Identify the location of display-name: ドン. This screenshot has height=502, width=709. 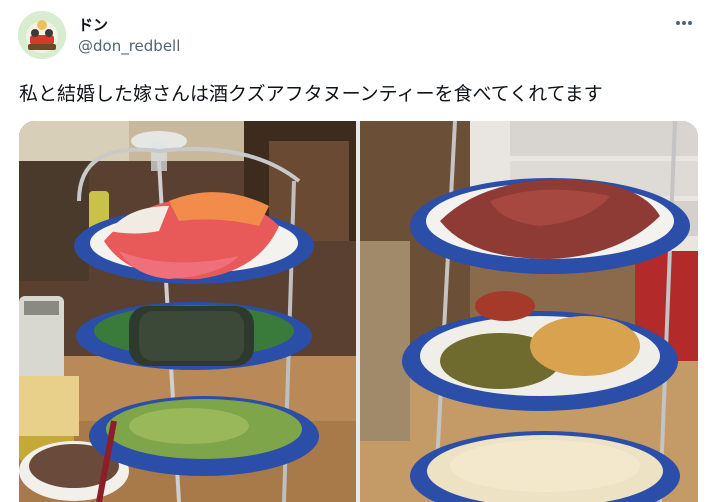
(93, 24).